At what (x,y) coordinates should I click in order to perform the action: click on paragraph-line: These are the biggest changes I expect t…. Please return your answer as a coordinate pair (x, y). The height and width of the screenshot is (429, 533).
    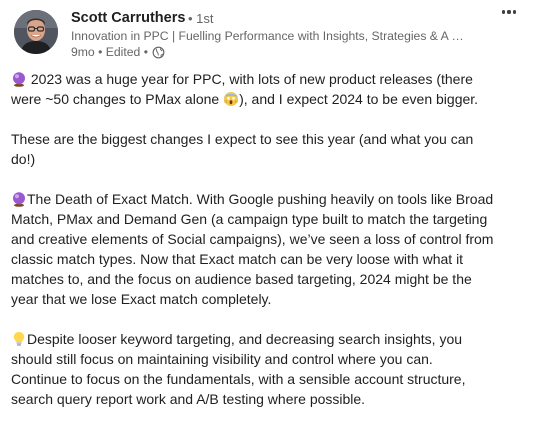
    Looking at the image, I should click on (242, 139).